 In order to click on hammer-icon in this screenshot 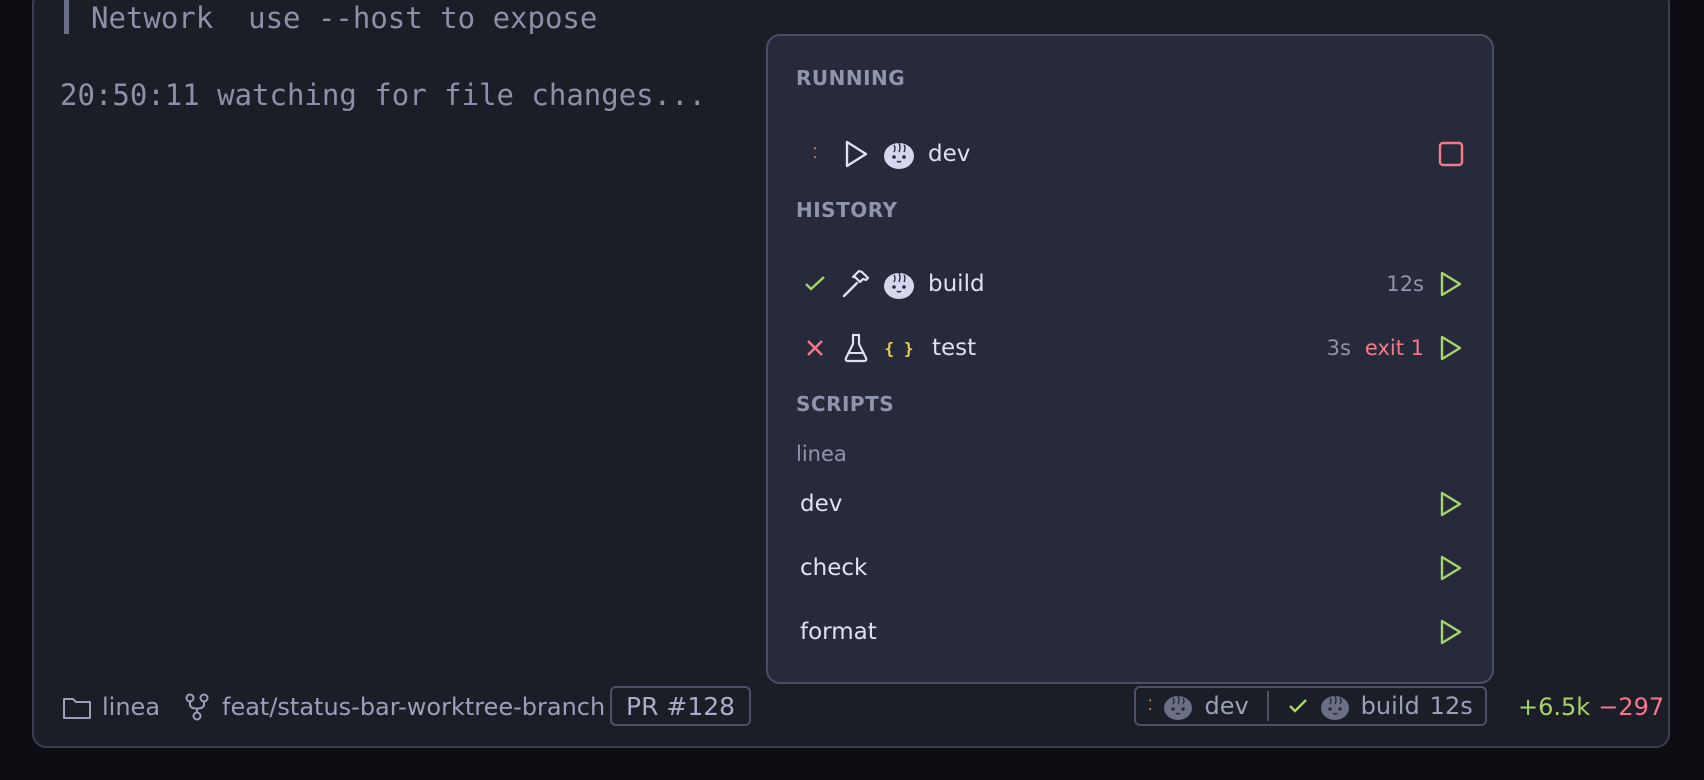, I will do `click(856, 284)`.